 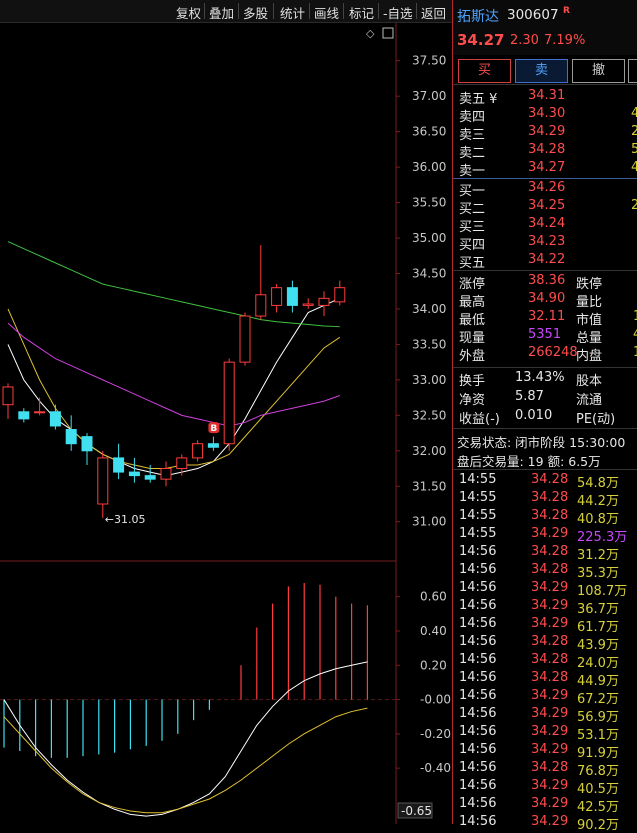 I want to click on stat-value: 5351, so click(x=545, y=334).